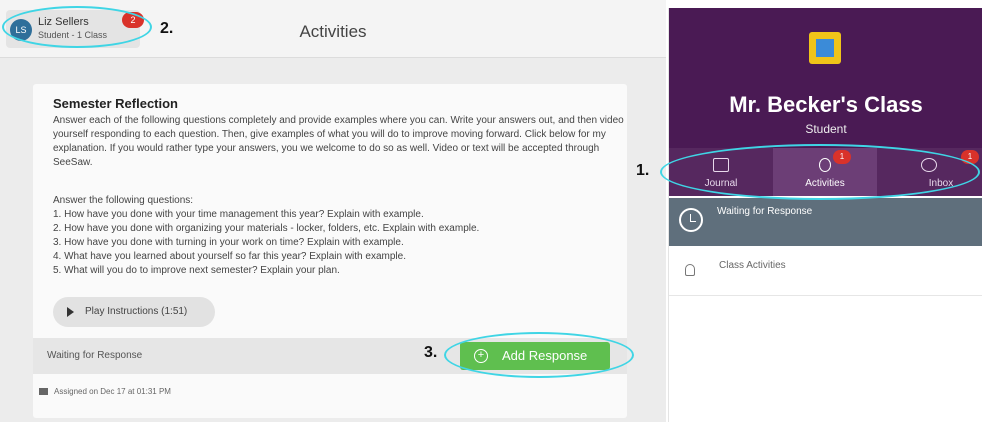 This screenshot has width=982, height=422. I want to click on status-label: Waiting for Response, so click(95, 355).